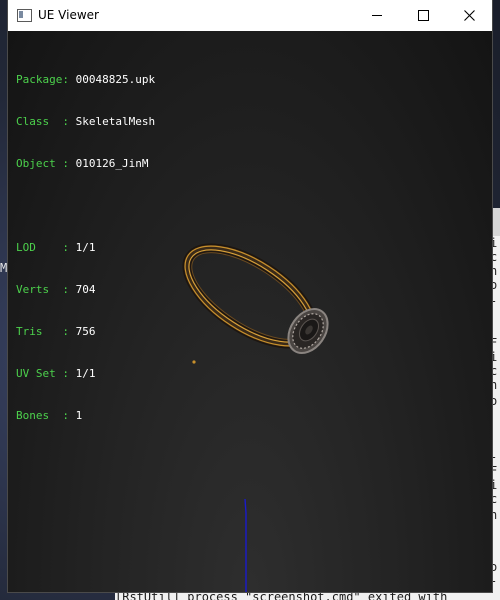 Image resolution: width=500 pixels, height=600 pixels. Describe the element at coordinates (68, 15) in the screenshot. I see `window-title: UE Viewer` at that location.